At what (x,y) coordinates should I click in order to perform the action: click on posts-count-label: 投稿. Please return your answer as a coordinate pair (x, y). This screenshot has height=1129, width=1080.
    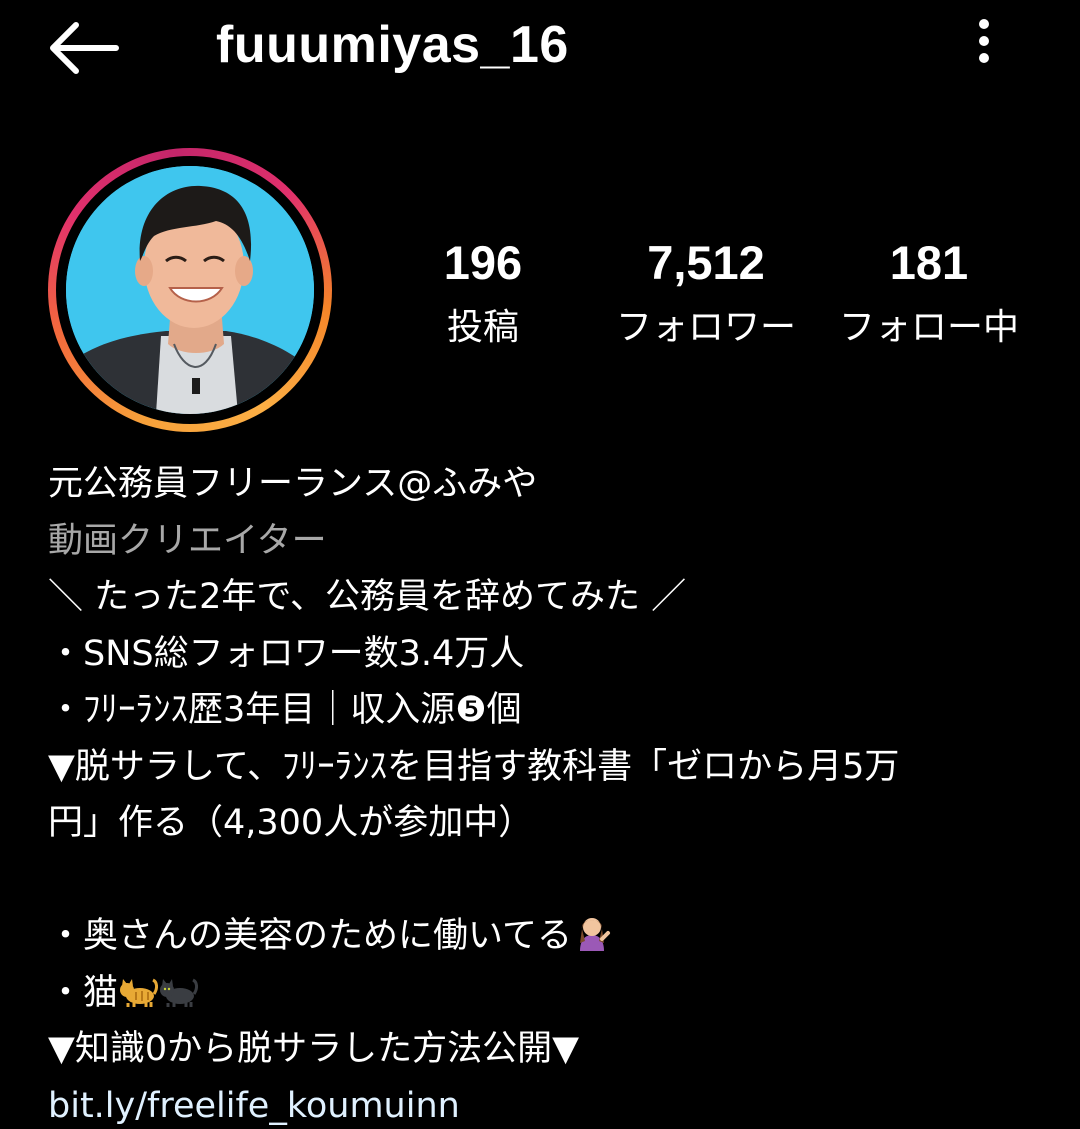
    Looking at the image, I should click on (482, 327).